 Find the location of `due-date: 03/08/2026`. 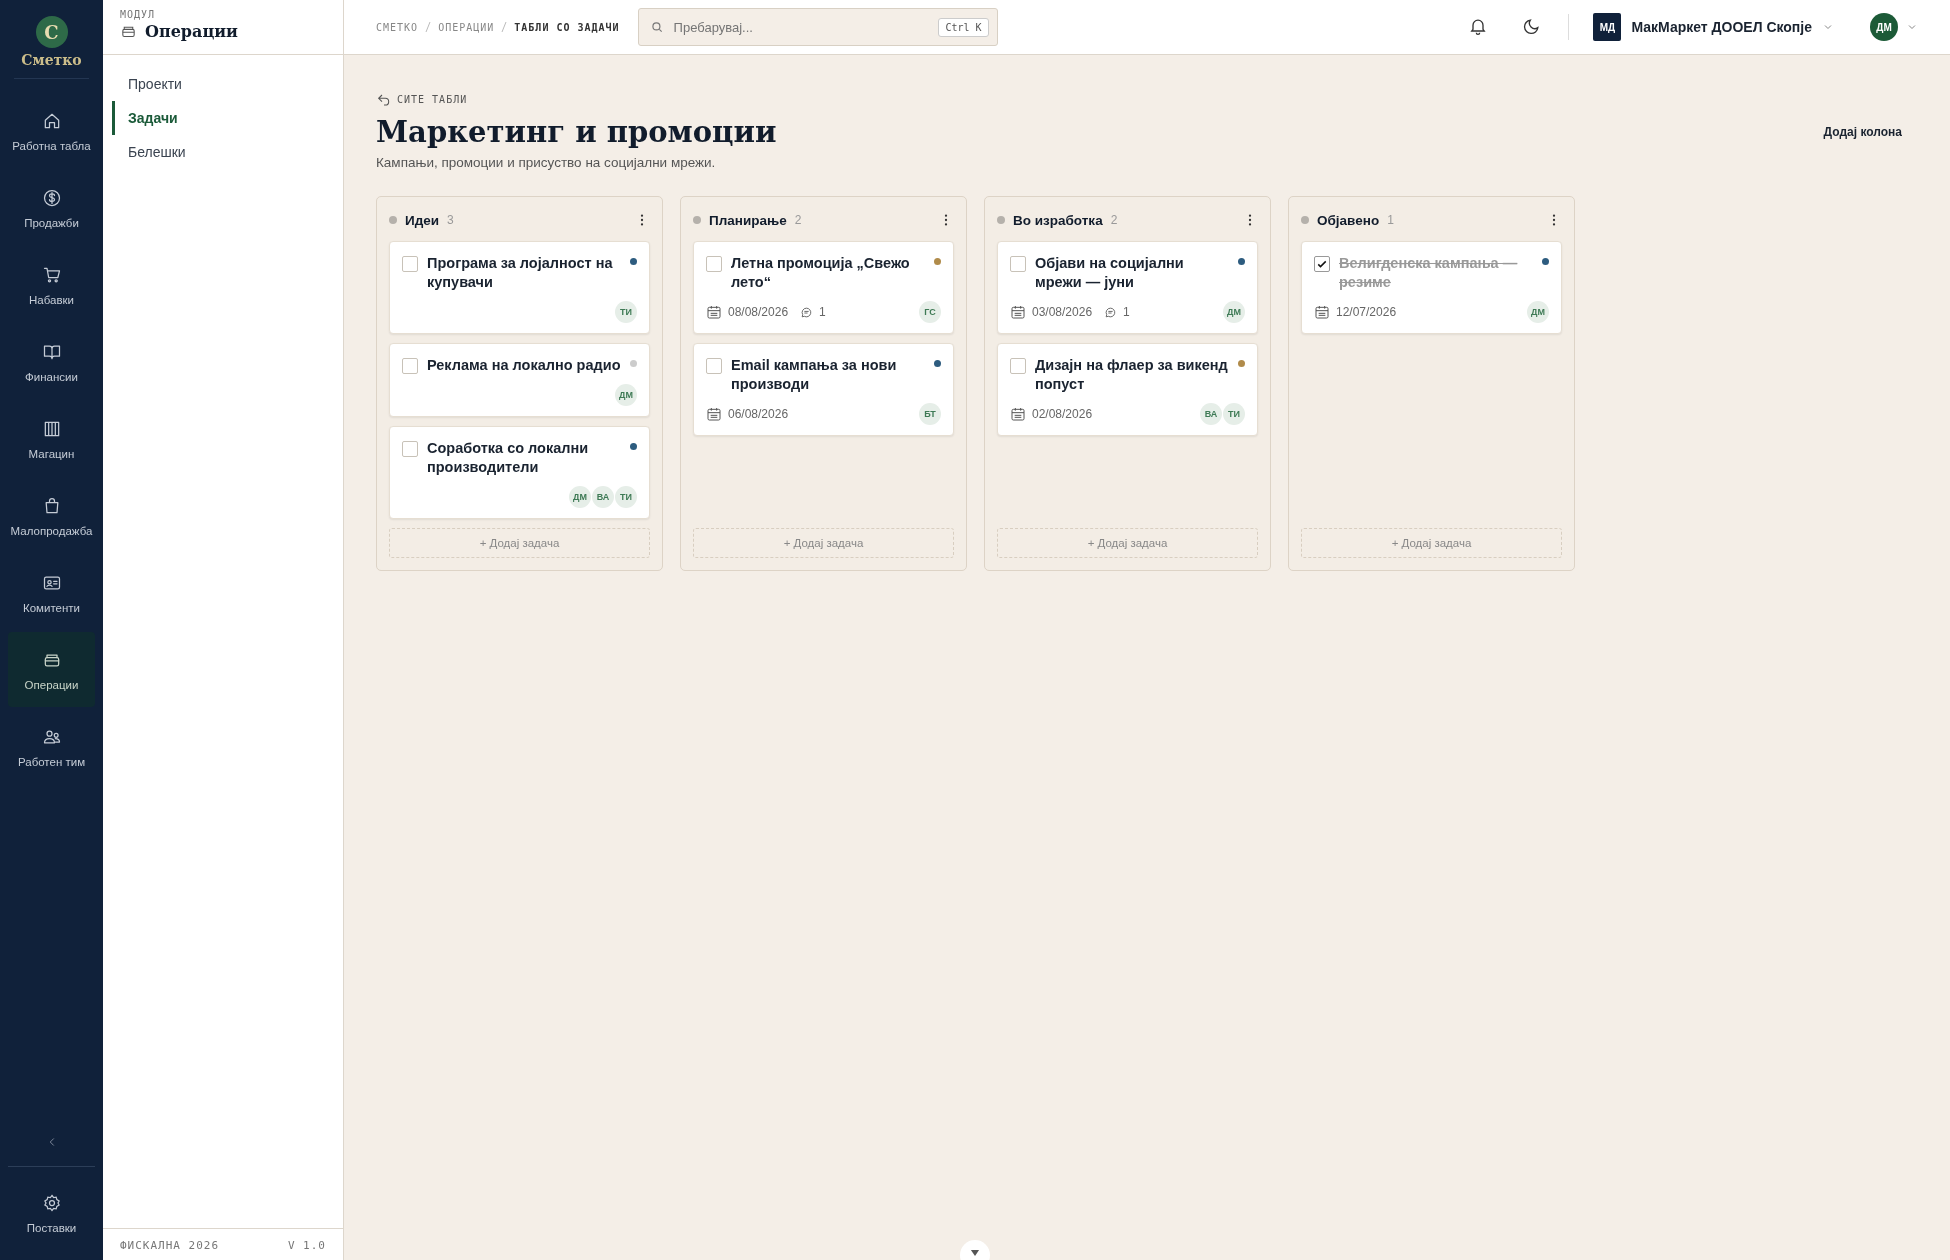

due-date: 03/08/2026 is located at coordinates (1062, 312).